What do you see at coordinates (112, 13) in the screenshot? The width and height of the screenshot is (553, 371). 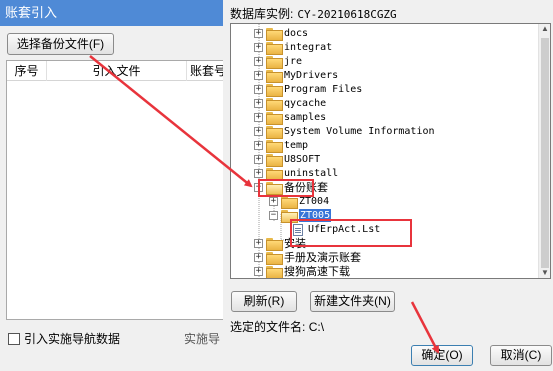 I see `window-title: 账套引入` at bounding box center [112, 13].